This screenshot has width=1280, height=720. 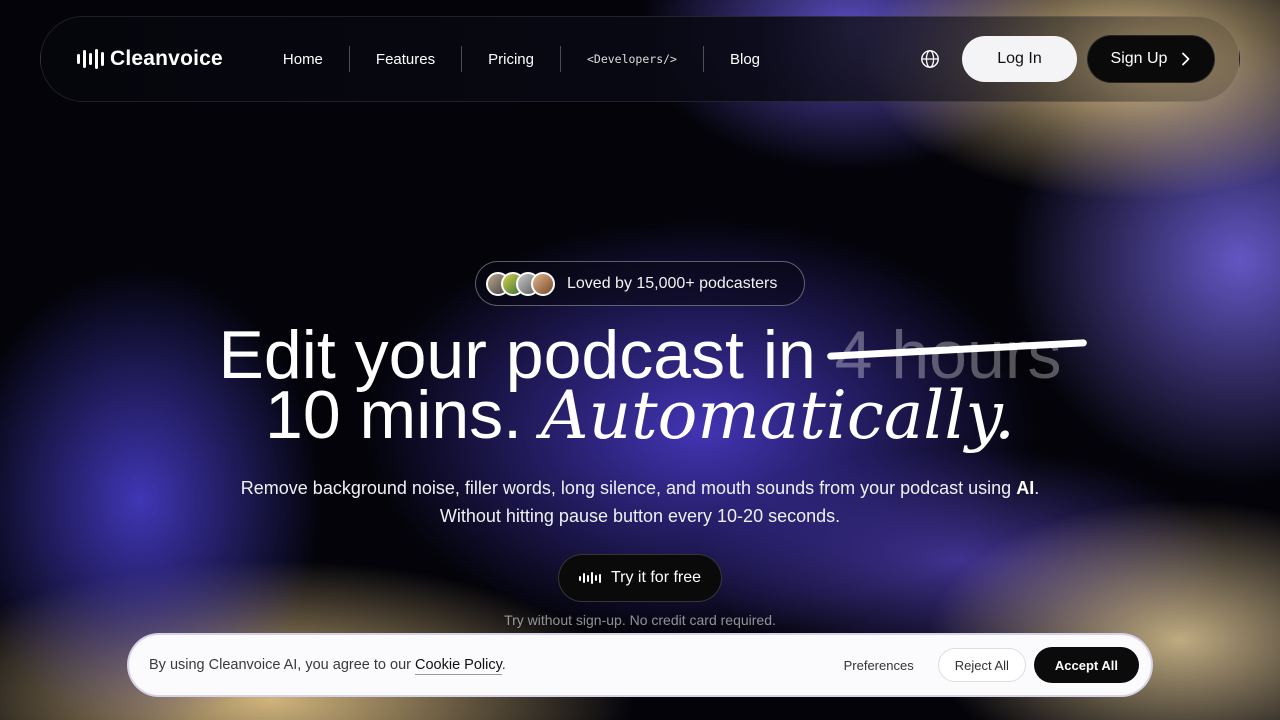 What do you see at coordinates (1139, 58) in the screenshot?
I see `signup-button-label: Sign Up` at bounding box center [1139, 58].